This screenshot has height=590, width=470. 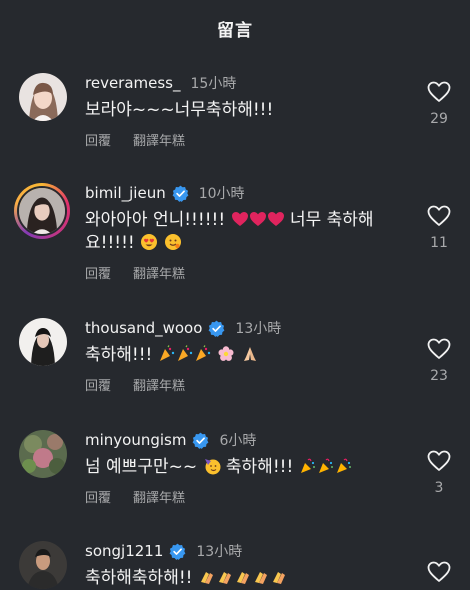 What do you see at coordinates (326, 467) in the screenshot?
I see `party-popper-emoji-icon` at bounding box center [326, 467].